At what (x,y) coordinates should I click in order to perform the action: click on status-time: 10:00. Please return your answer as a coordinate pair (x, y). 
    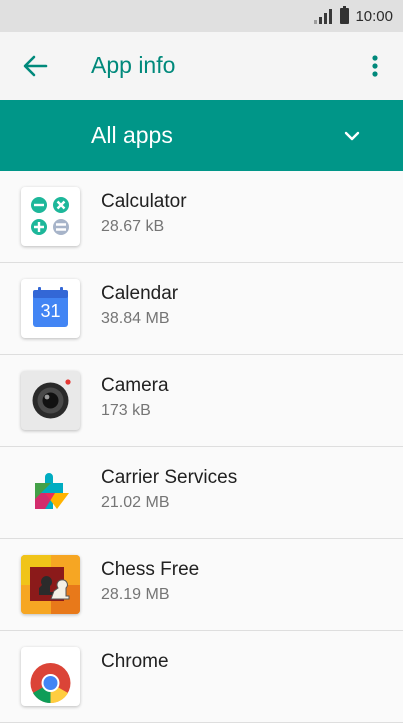
    Looking at the image, I should click on (374, 16).